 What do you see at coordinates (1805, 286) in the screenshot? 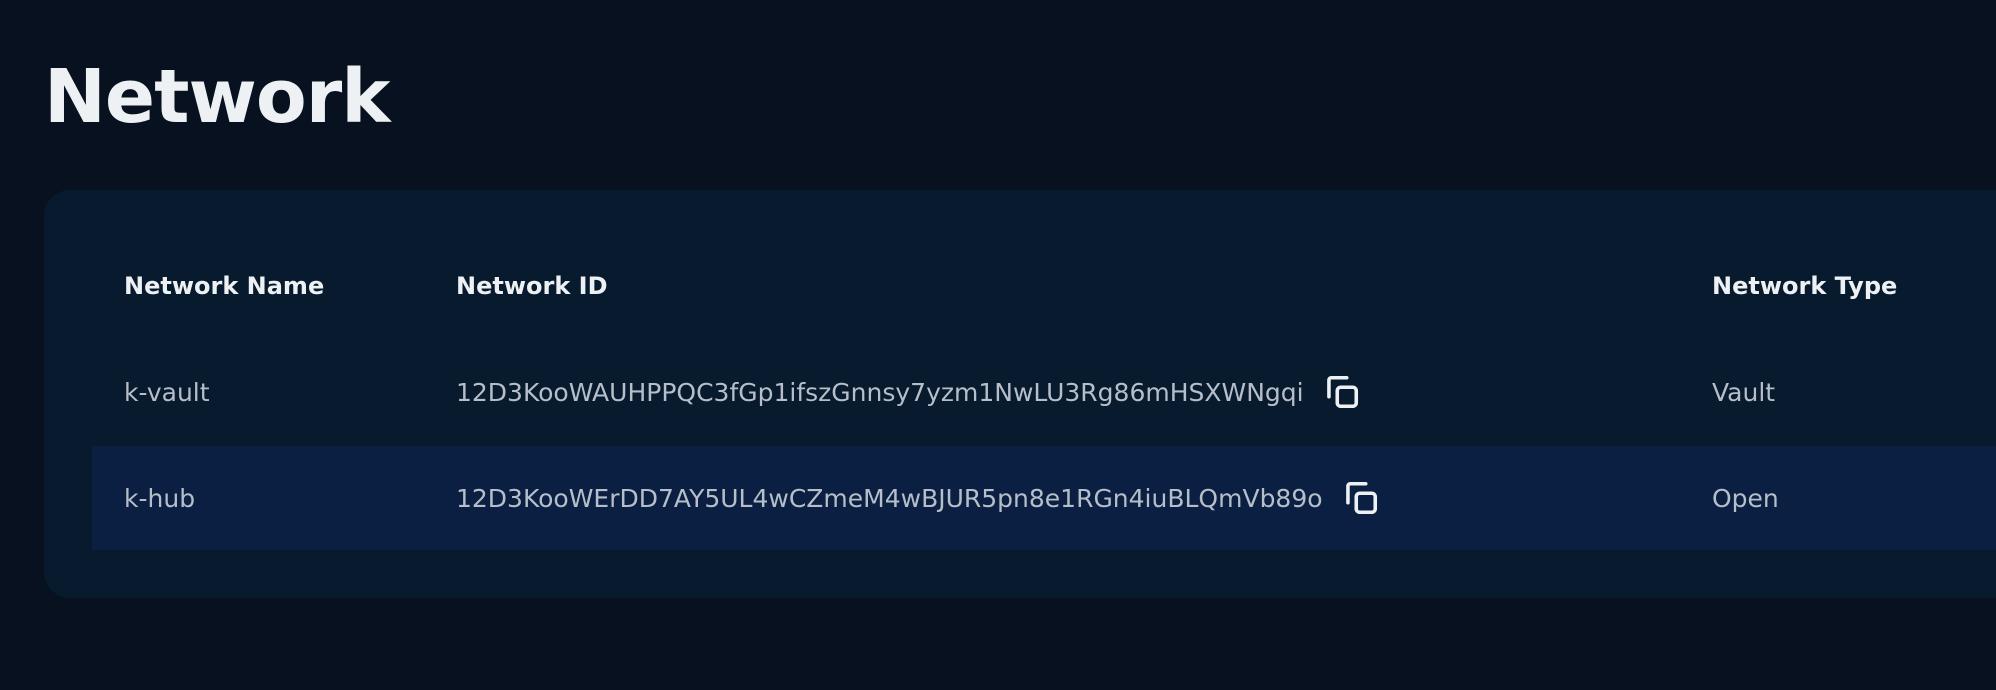
I see `column-header-network-type: Network Type` at bounding box center [1805, 286].